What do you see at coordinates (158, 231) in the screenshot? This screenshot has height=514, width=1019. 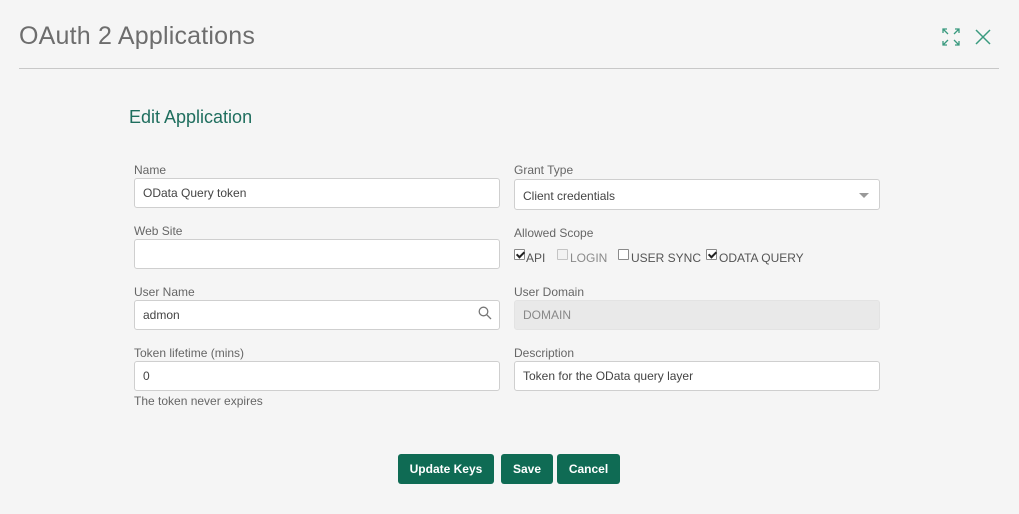 I see `website-label: Web Site` at bounding box center [158, 231].